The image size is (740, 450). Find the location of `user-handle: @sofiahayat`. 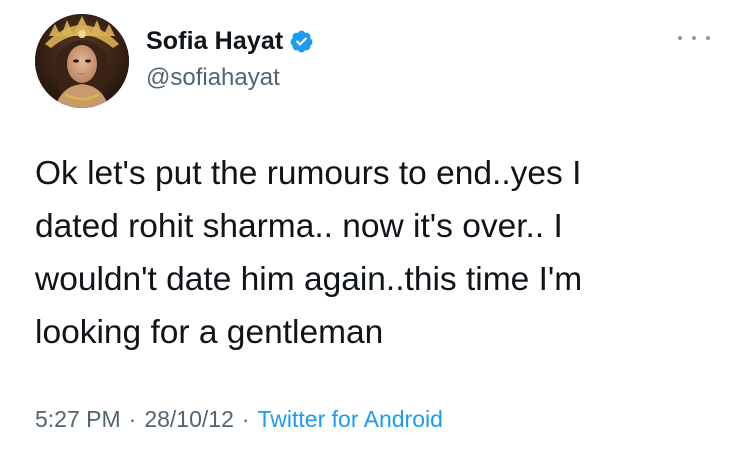

user-handle: @sofiahayat is located at coordinates (213, 78).